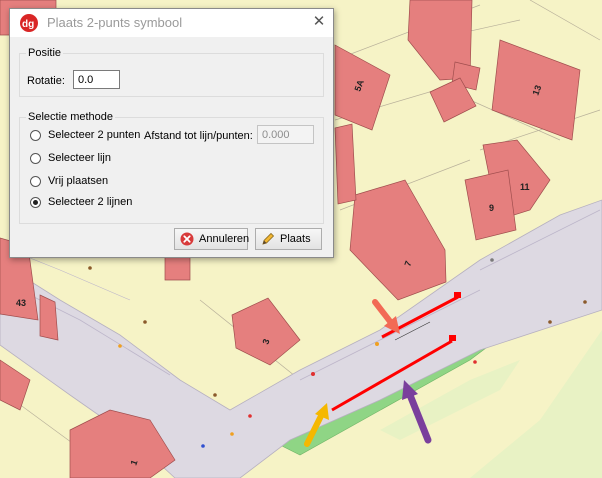 This screenshot has height=478, width=602. Describe the element at coordinates (525, 187) in the screenshot. I see `house-number: 11` at that location.